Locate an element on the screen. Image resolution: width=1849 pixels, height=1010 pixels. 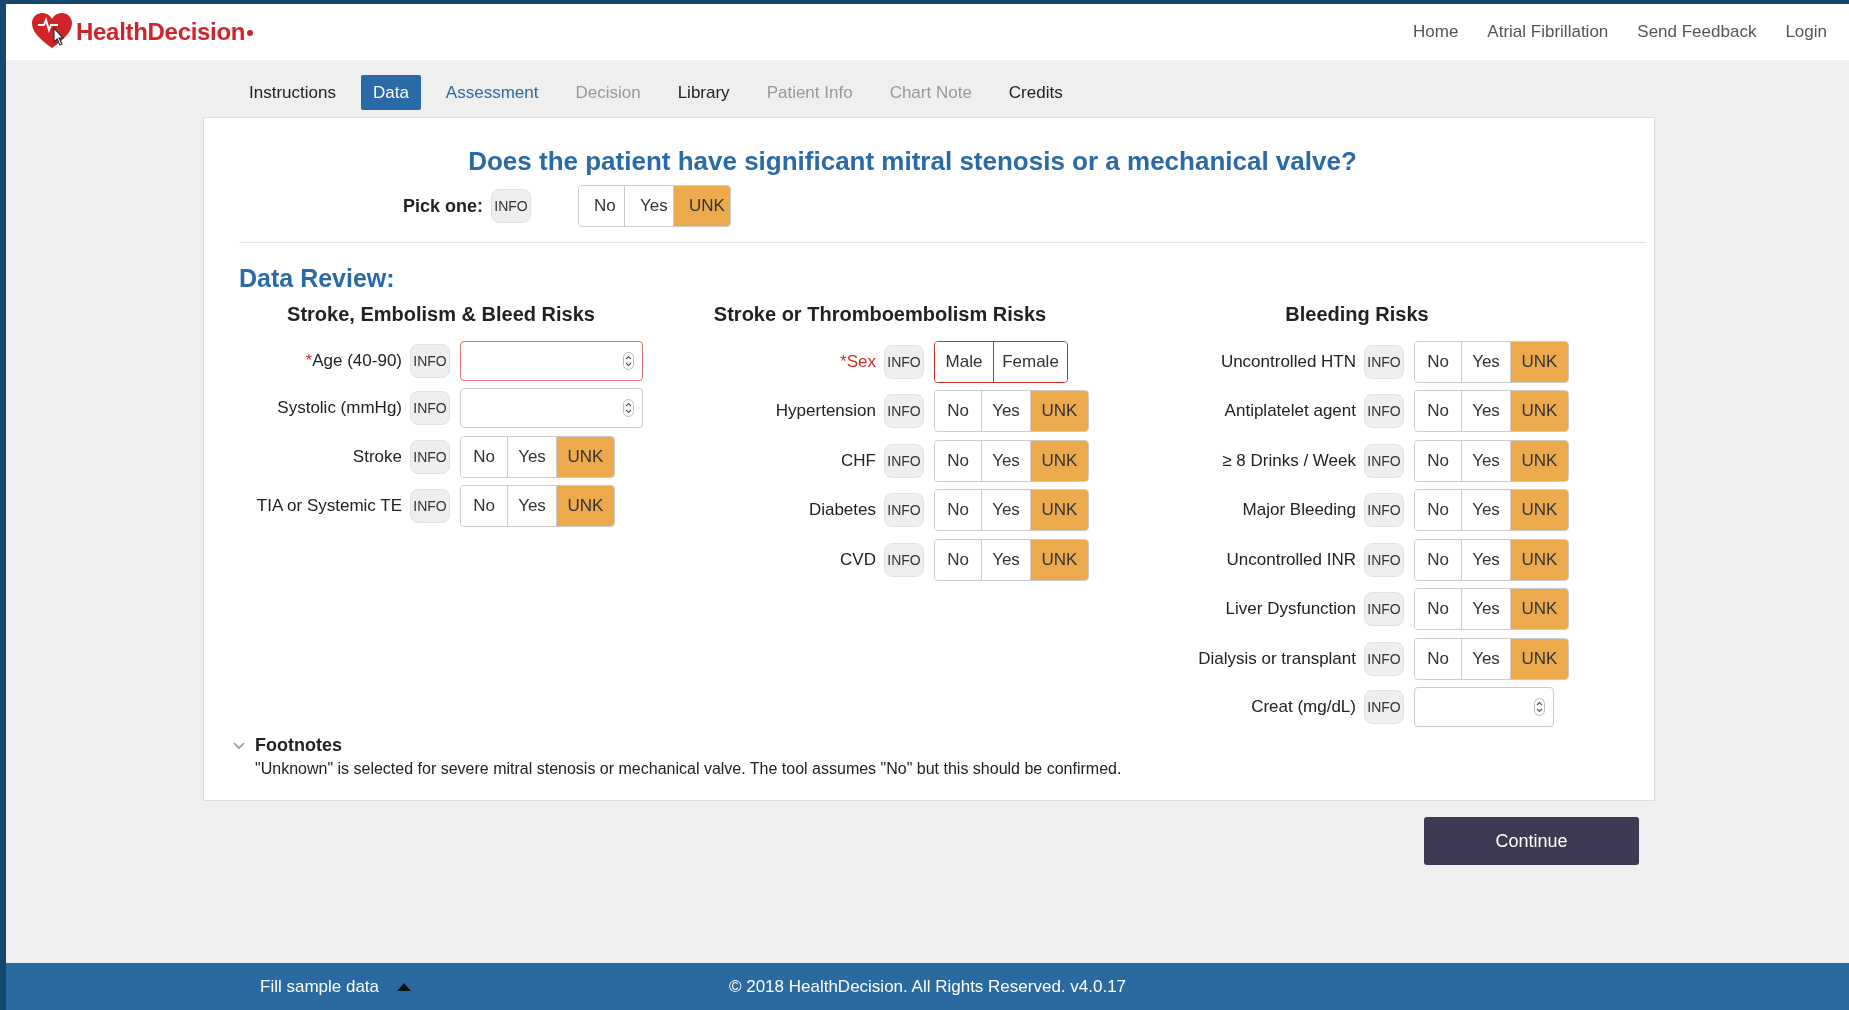
field-label: Systolic (mmHg) is located at coordinates (339, 408).